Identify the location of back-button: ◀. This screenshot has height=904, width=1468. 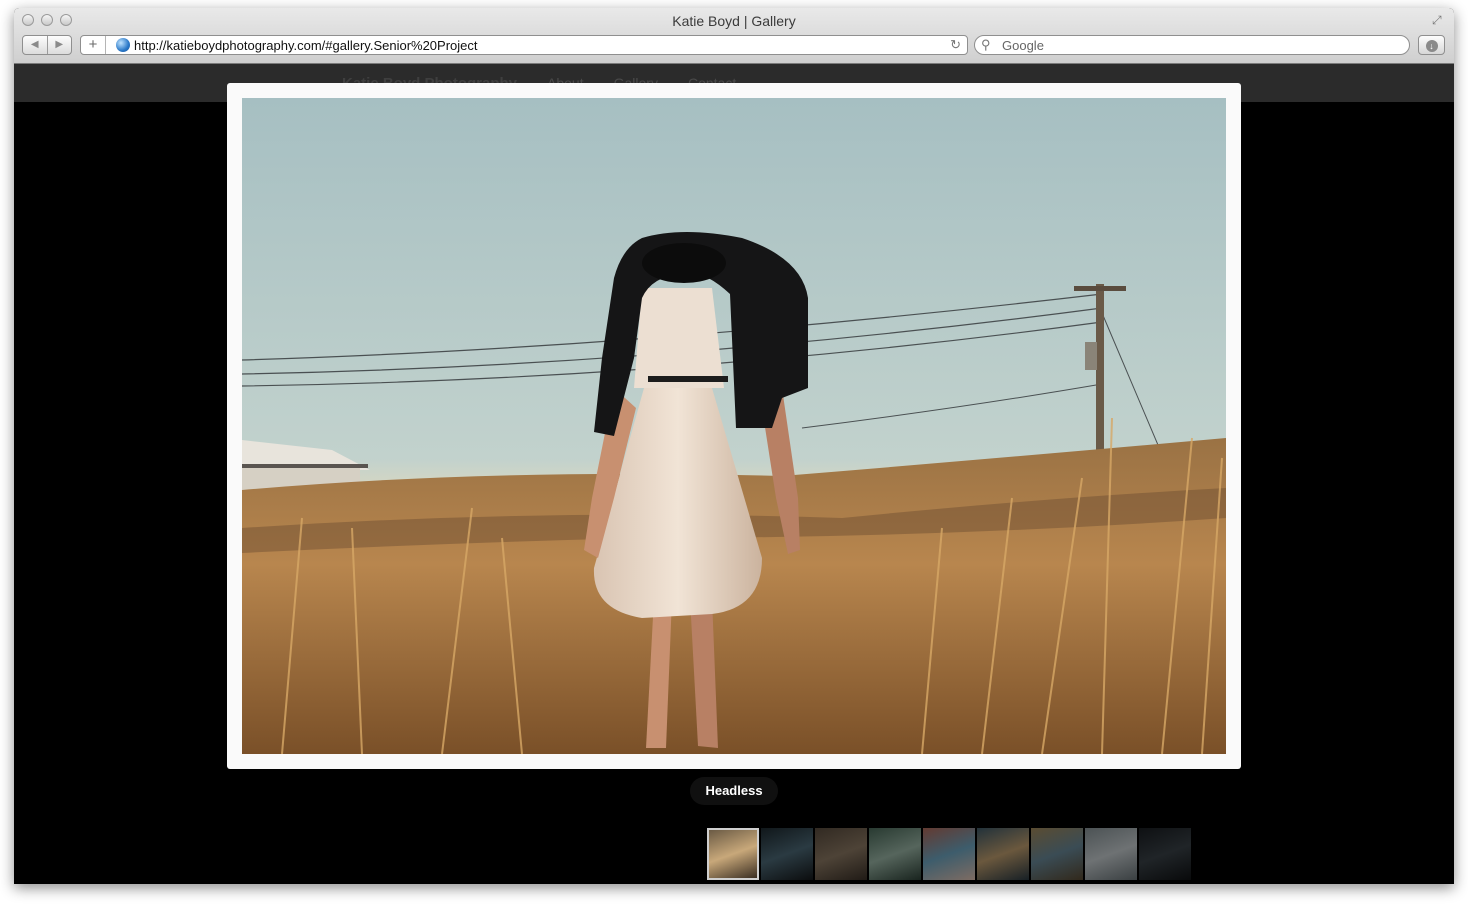
(35, 45).